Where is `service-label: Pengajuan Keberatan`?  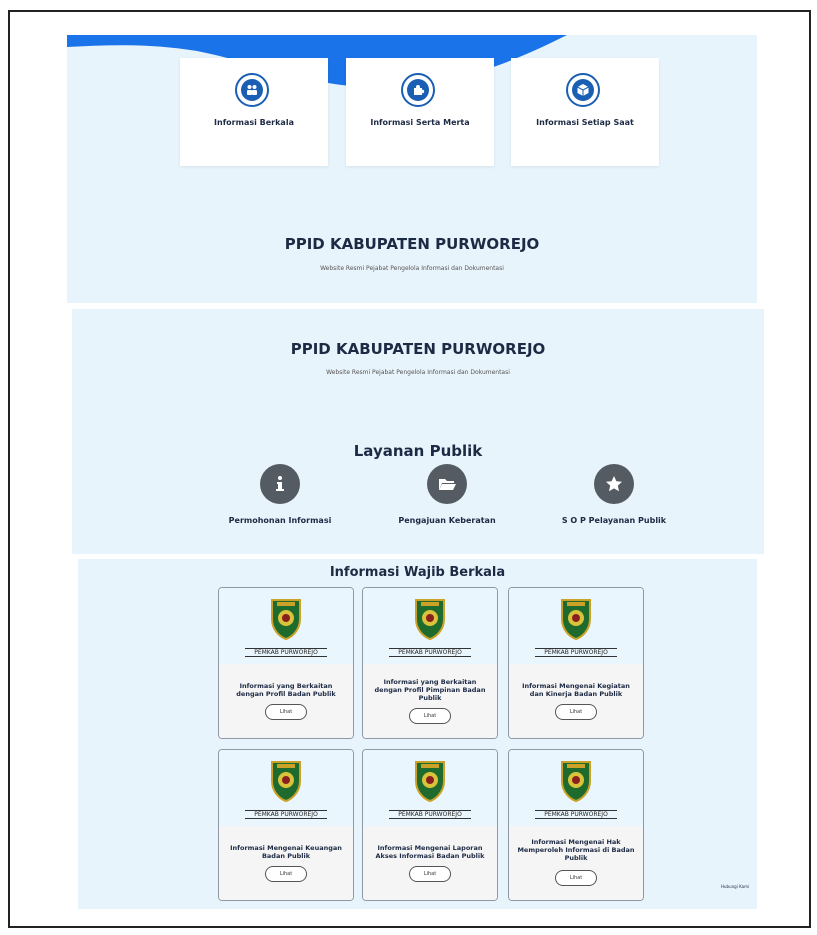 service-label: Pengajuan Keberatan is located at coordinates (447, 520).